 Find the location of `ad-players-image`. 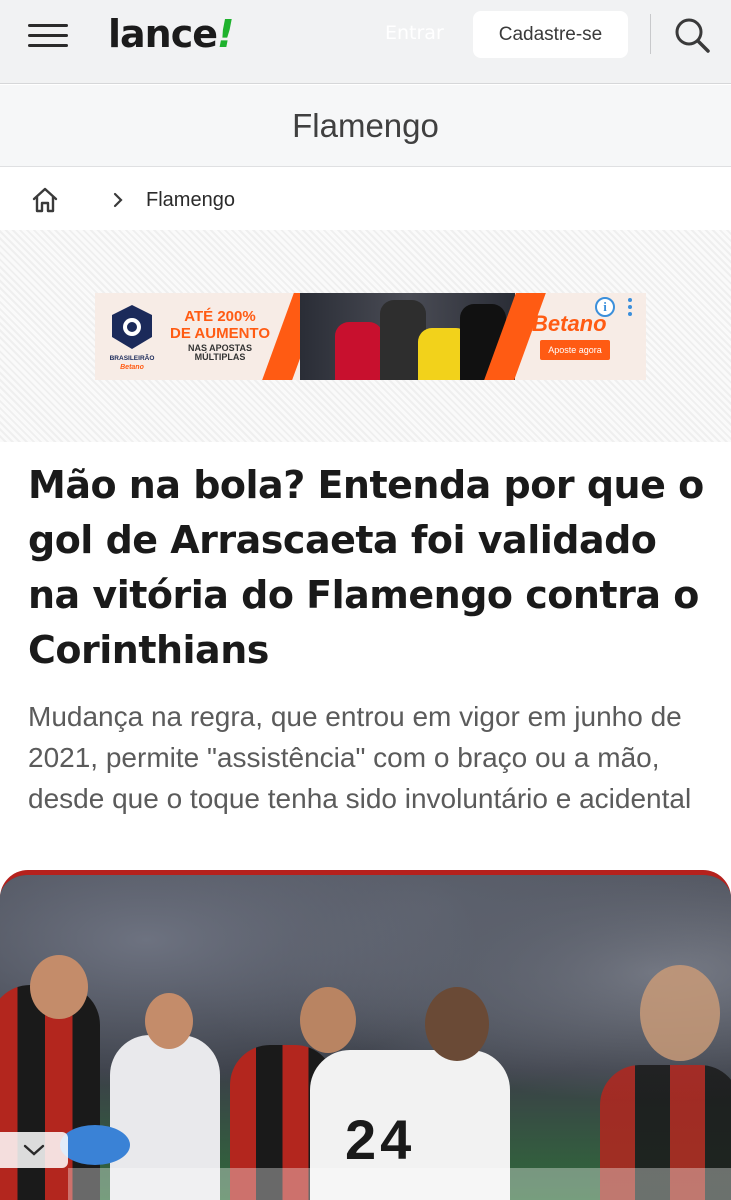

ad-players-image is located at coordinates (407, 336).